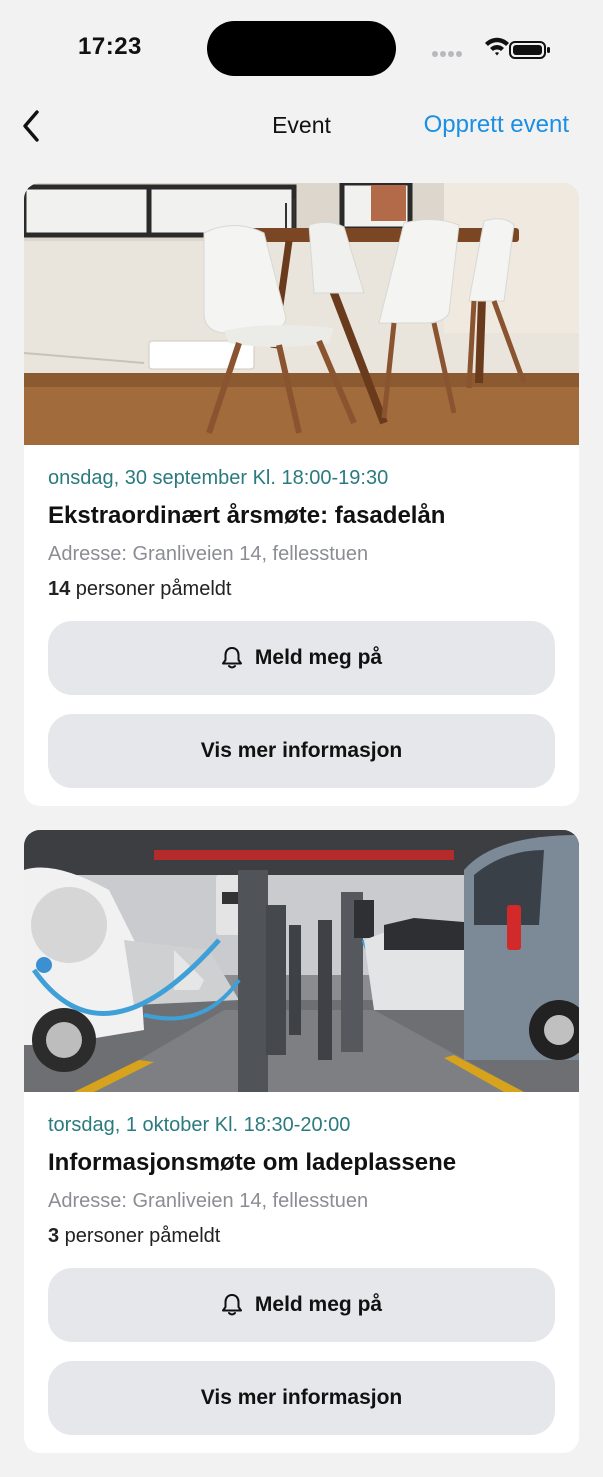  I want to click on attendee-count: 3, so click(54, 1236).